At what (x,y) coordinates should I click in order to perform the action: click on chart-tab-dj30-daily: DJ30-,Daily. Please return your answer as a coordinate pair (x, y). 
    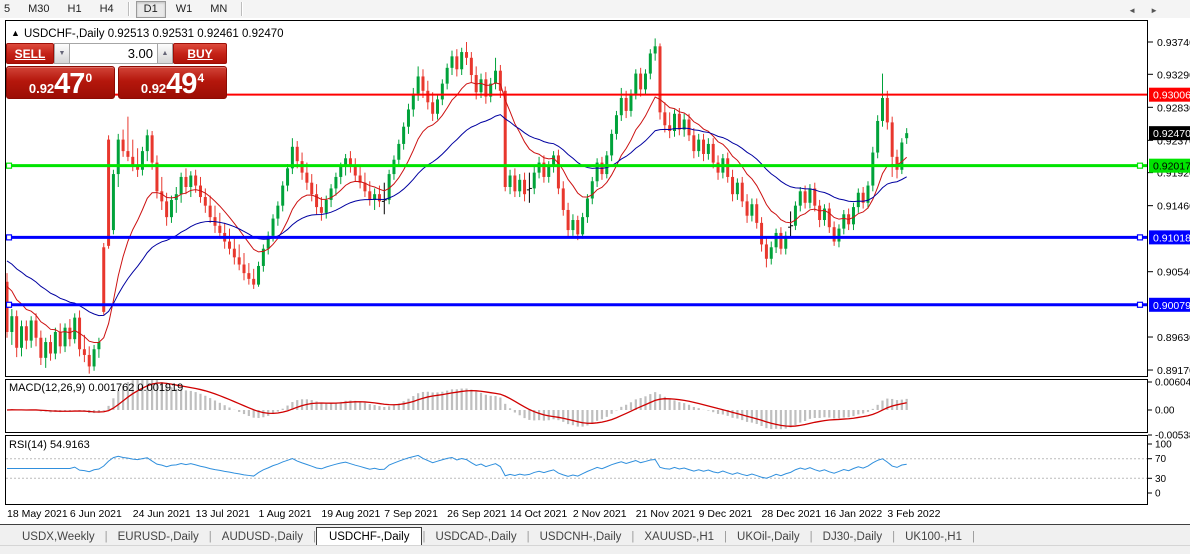
    Looking at the image, I should click on (852, 537).